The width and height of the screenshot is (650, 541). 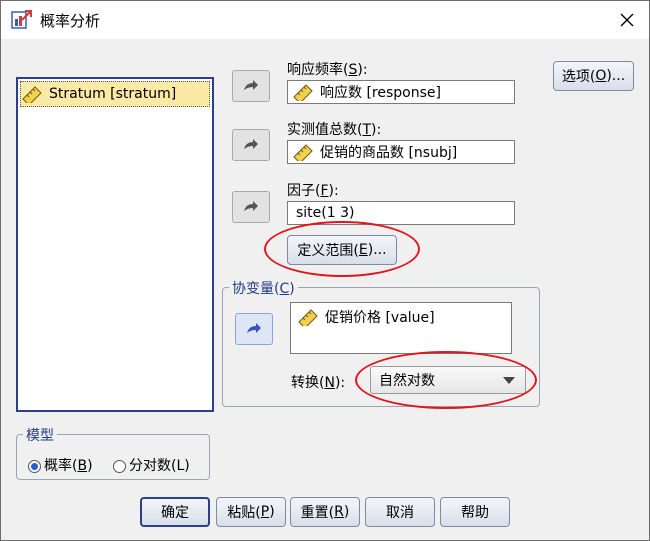 What do you see at coordinates (380, 93) in the screenshot?
I see `response-value: 响应数 [response]` at bounding box center [380, 93].